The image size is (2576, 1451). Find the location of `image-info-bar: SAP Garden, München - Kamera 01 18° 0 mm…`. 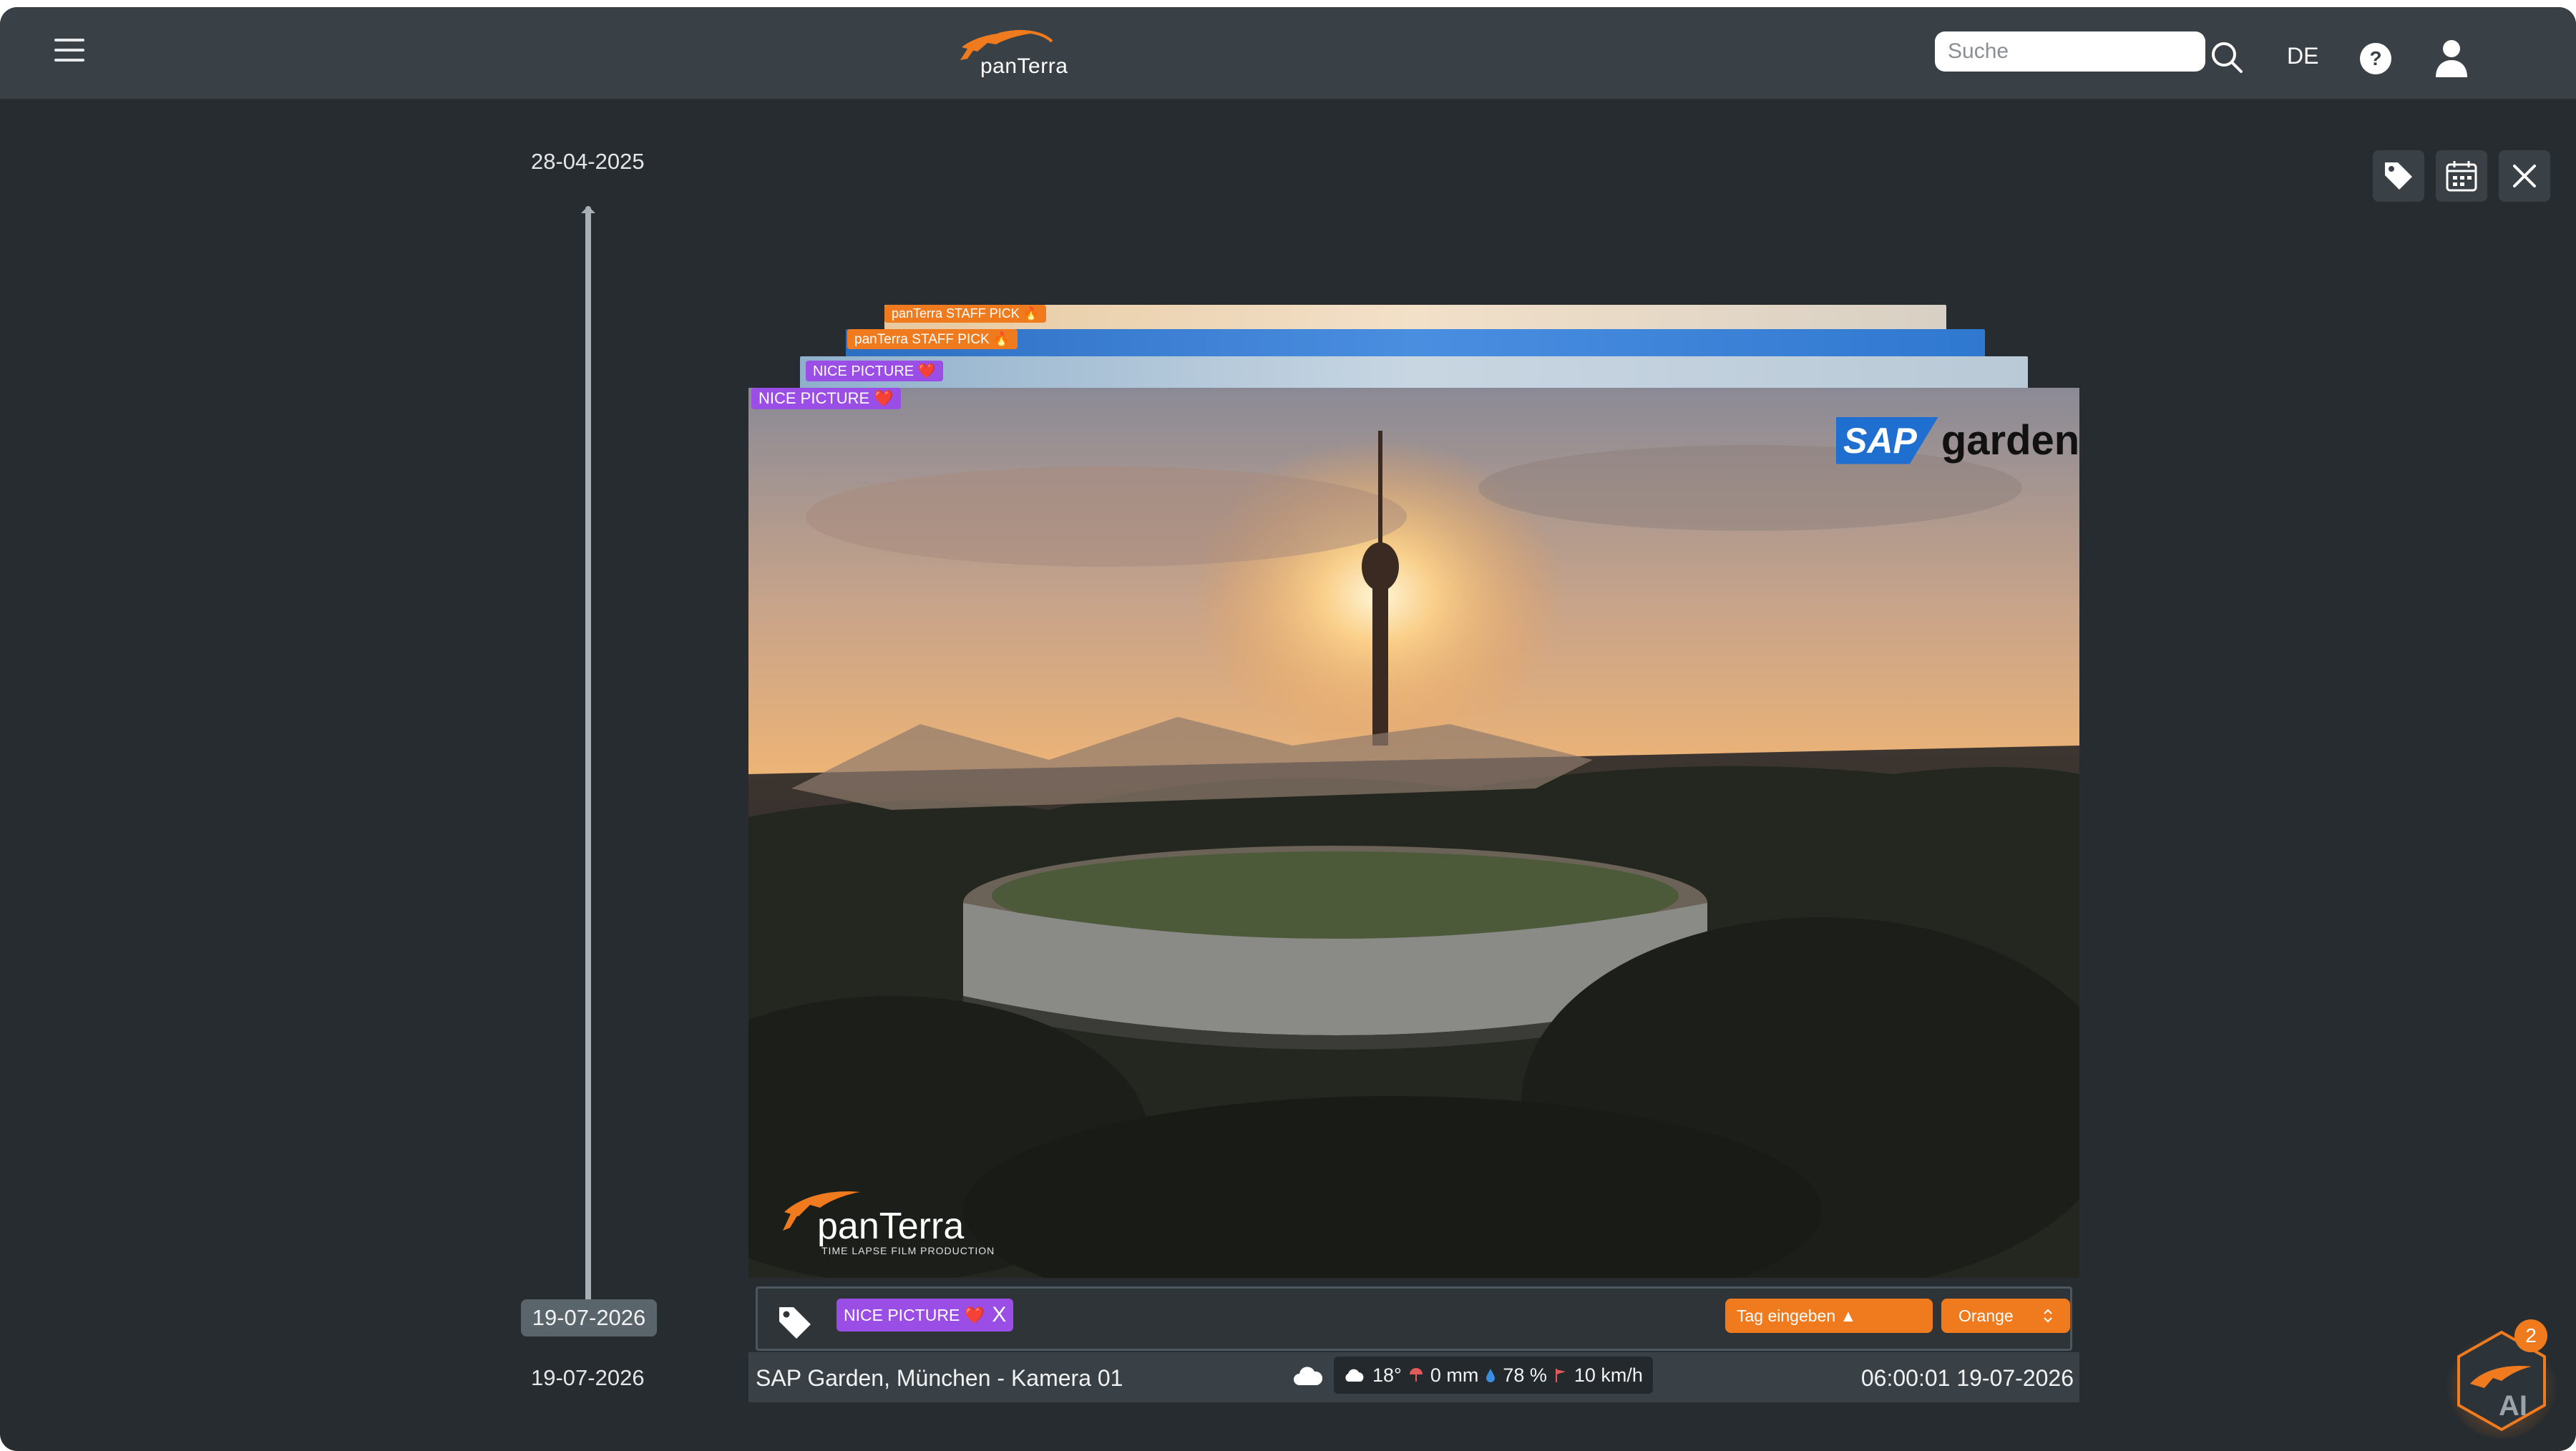

image-info-bar: SAP Garden, München - Kamera 01 18° 0 mm… is located at coordinates (1413, 1377).